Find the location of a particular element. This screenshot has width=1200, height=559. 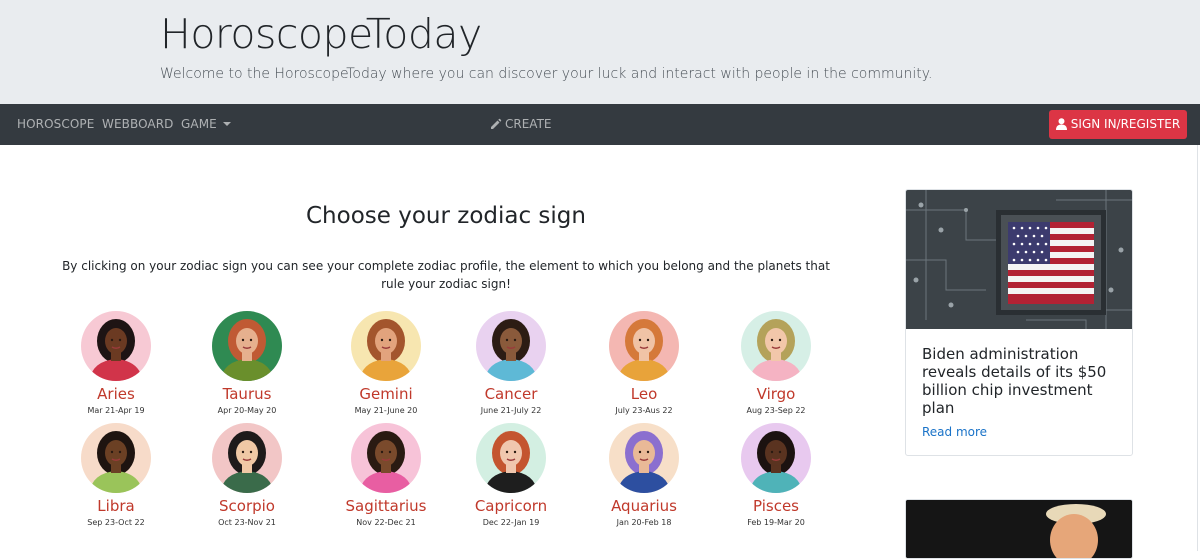

zodiac-sign-taurus: Taurus Apr 20-May 20 is located at coordinates (247, 363).